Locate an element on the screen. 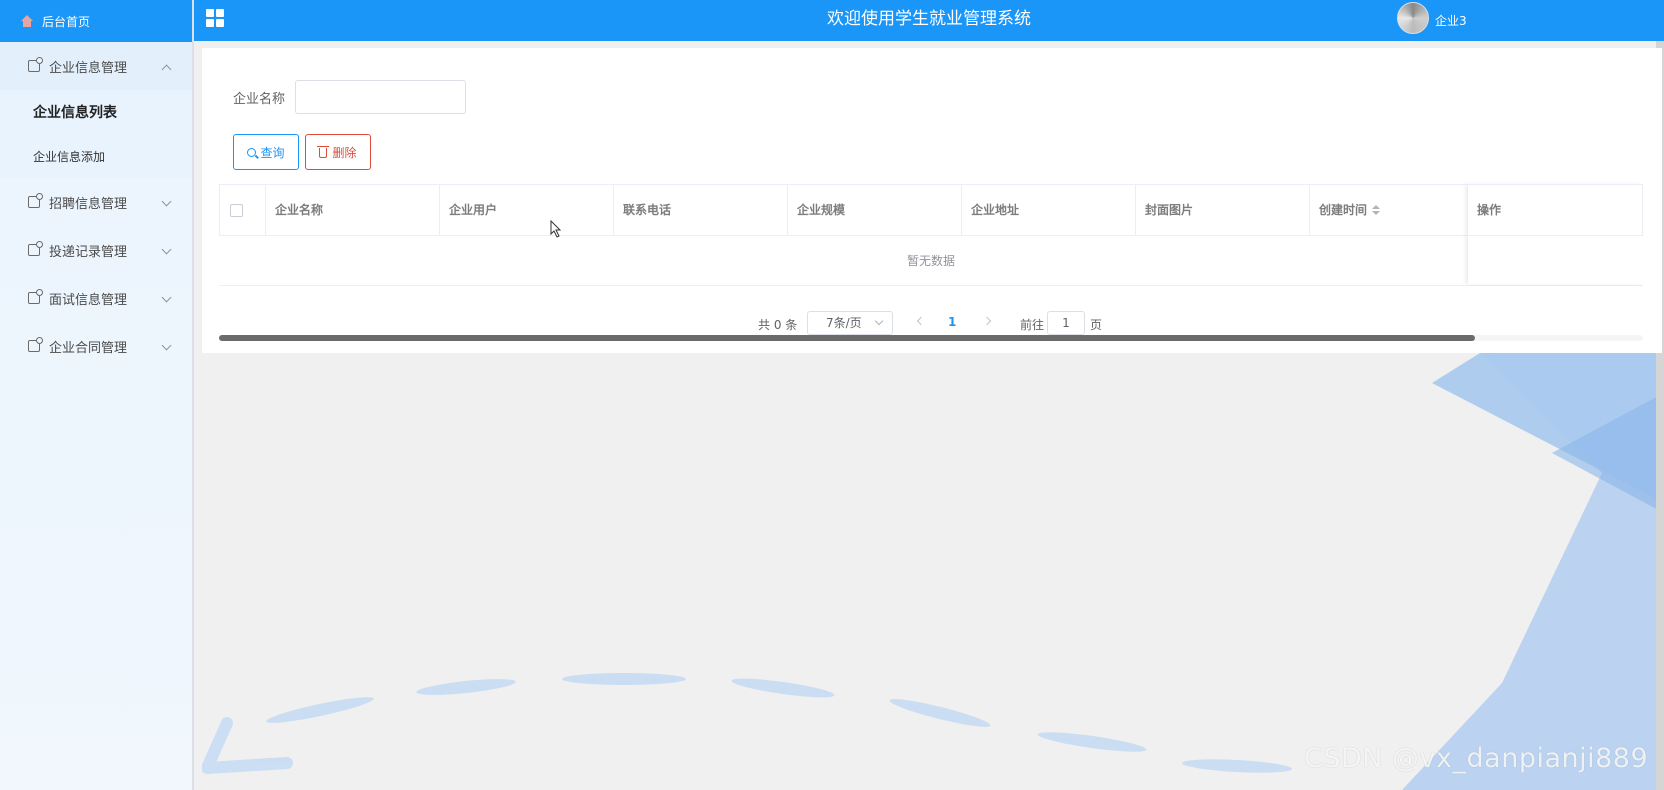 The image size is (1664, 790). goto-label: 前往 is located at coordinates (1032, 325).